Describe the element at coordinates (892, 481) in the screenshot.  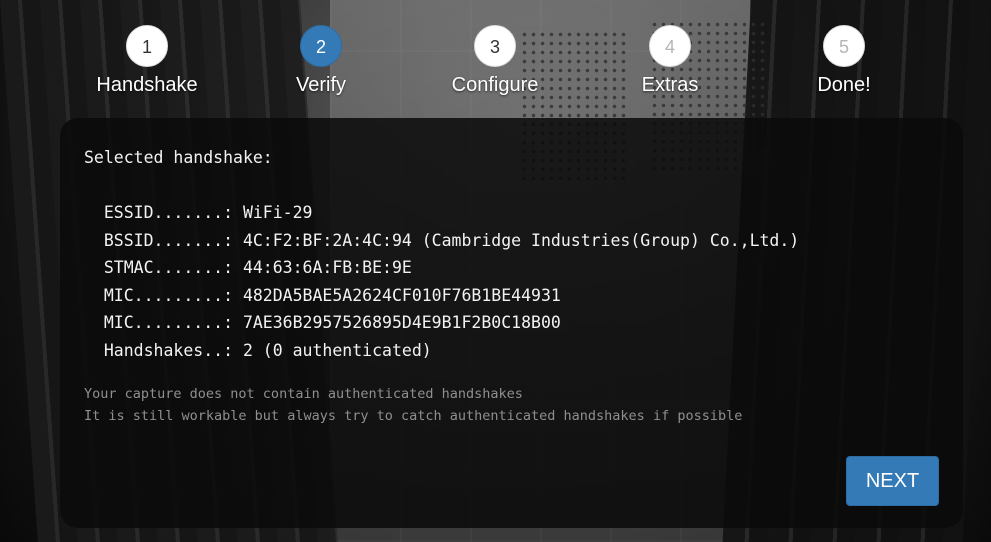
I see `next-button: NEXT` at that location.